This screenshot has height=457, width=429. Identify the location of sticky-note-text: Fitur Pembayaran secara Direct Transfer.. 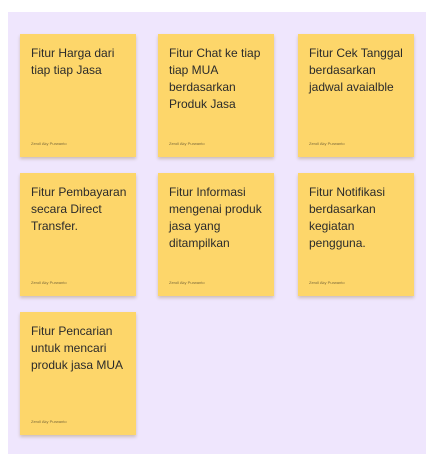
(79, 209).